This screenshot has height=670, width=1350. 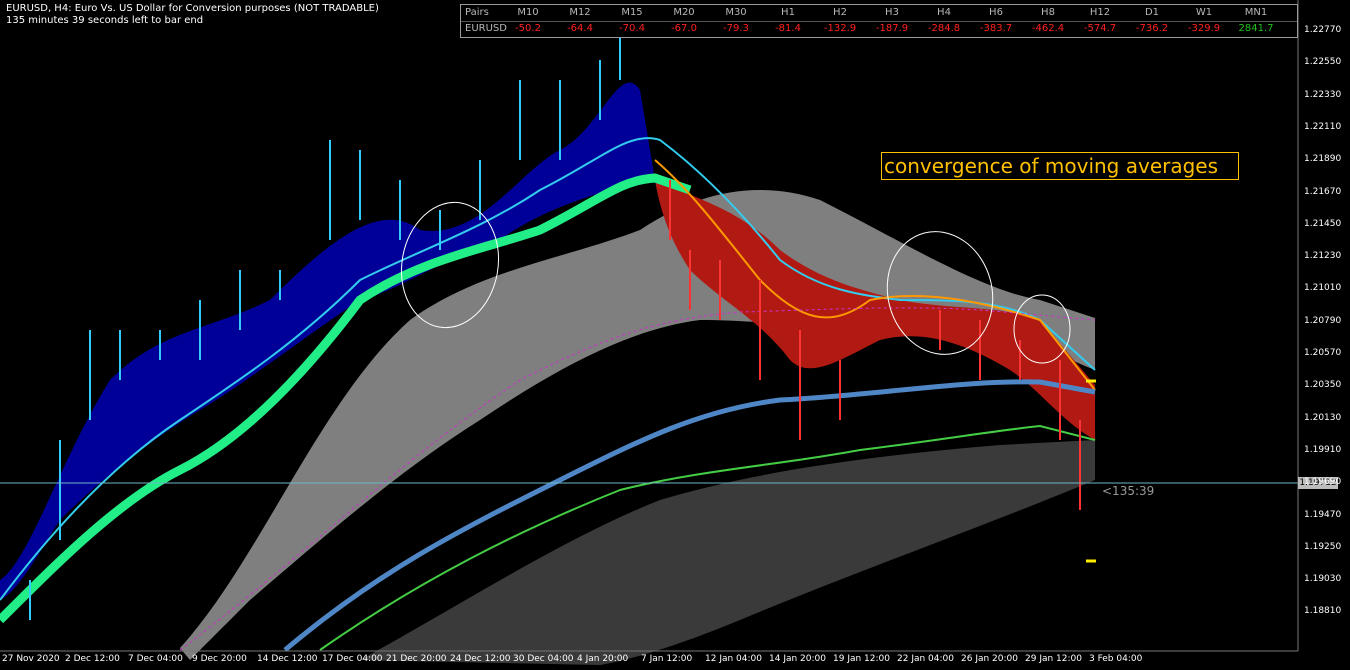 I want to click on time-tick: 24 Dec 12:00, so click(x=480, y=659).